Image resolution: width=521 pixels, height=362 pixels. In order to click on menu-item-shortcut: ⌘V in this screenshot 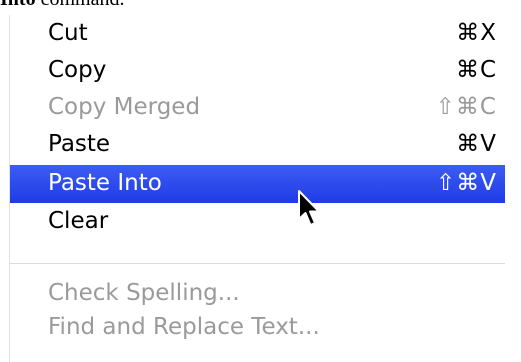, I will do `click(476, 144)`.